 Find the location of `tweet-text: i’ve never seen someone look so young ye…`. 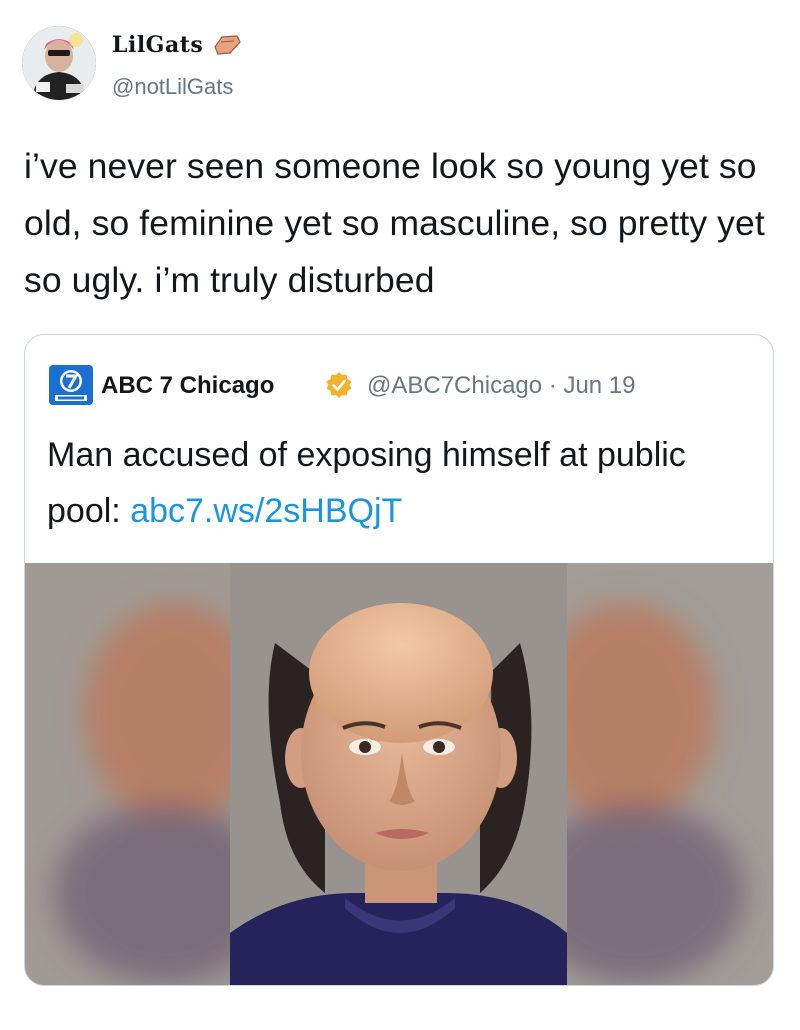

tweet-text: i’ve never seen someone look so young ye… is located at coordinates (394, 223).